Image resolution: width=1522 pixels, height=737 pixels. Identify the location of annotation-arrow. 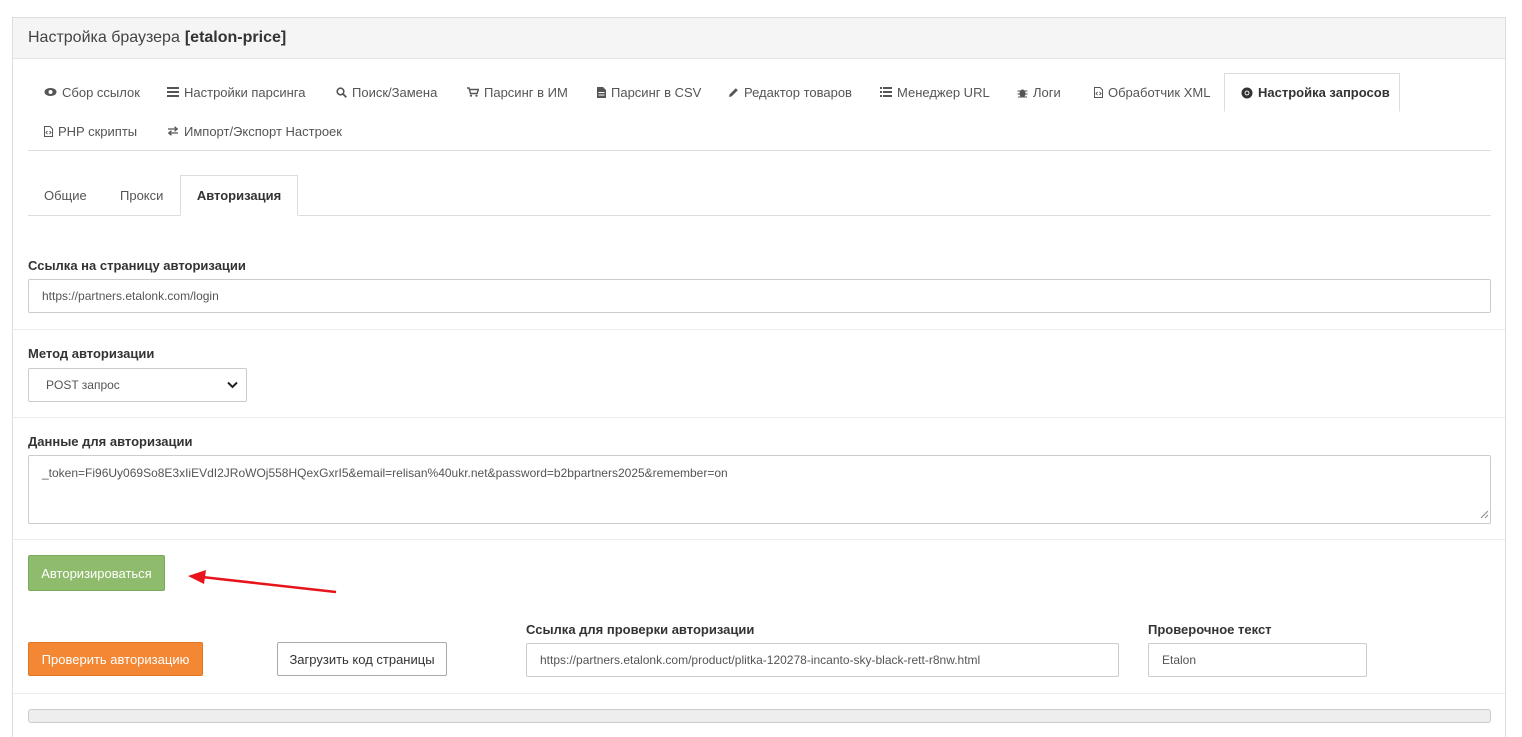
(262, 582).